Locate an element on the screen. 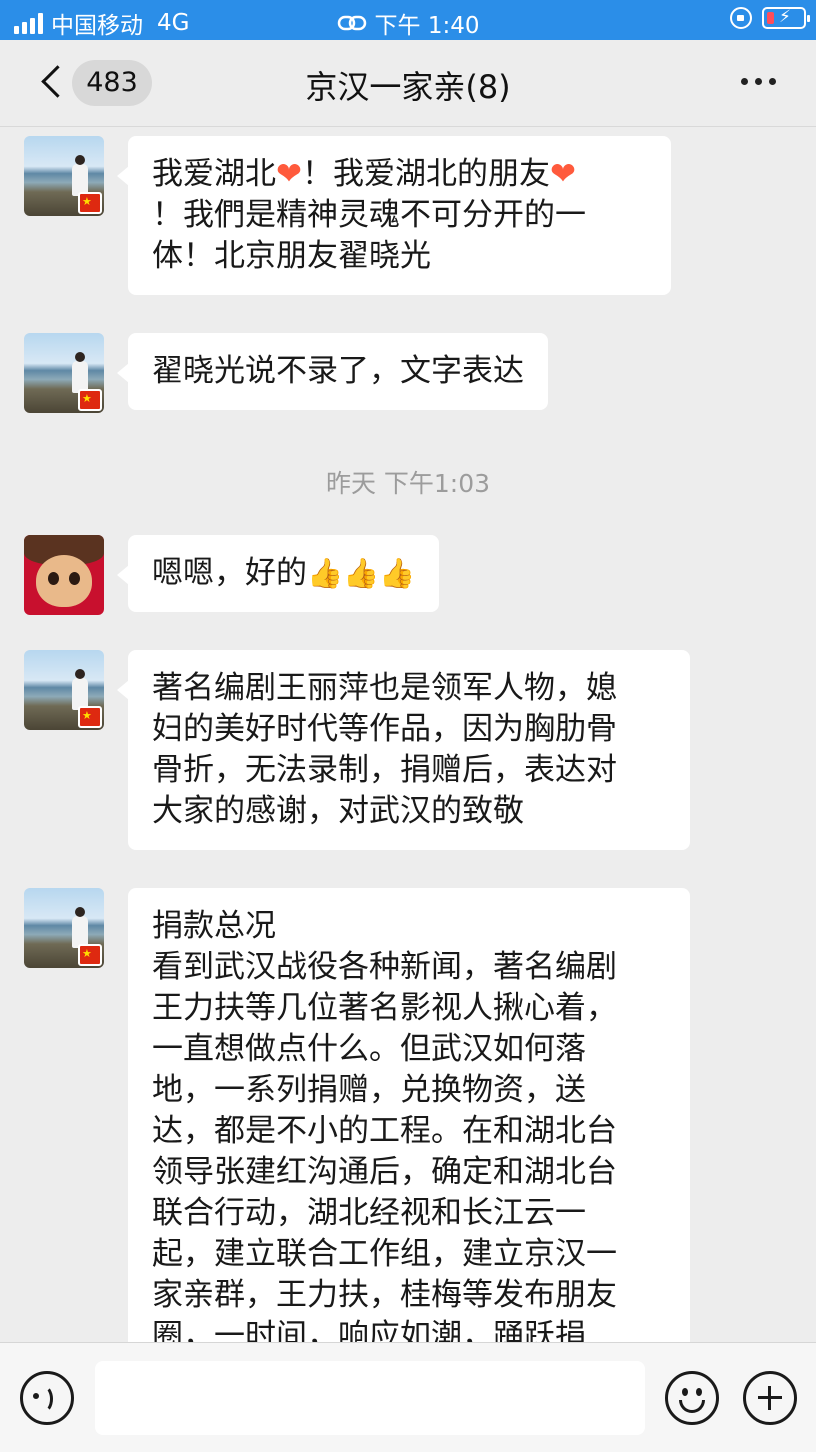 The image size is (816, 1452). status-bar: 中国移动 4G 下午 1:40 ⚡ is located at coordinates (408, 20).